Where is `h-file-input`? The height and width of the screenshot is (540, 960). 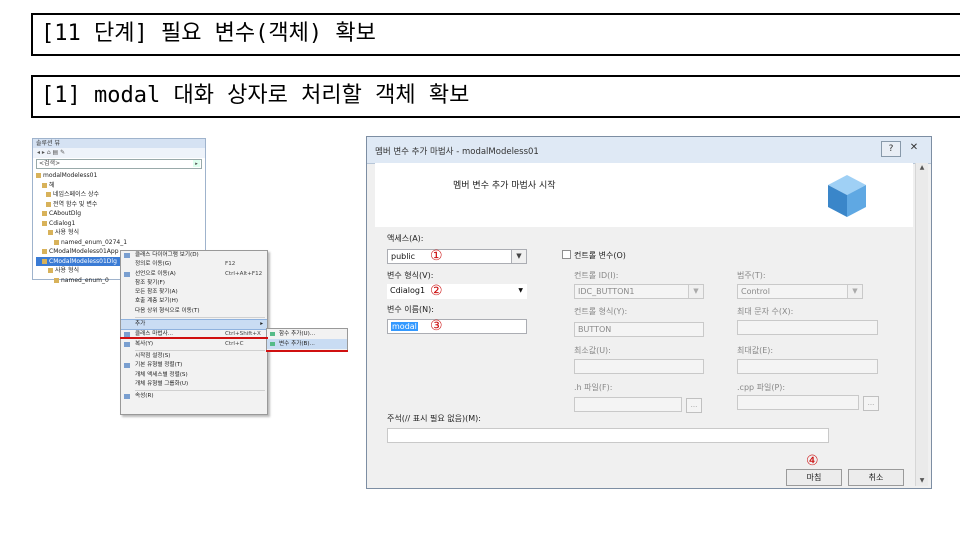
h-file-input is located at coordinates (628, 404).